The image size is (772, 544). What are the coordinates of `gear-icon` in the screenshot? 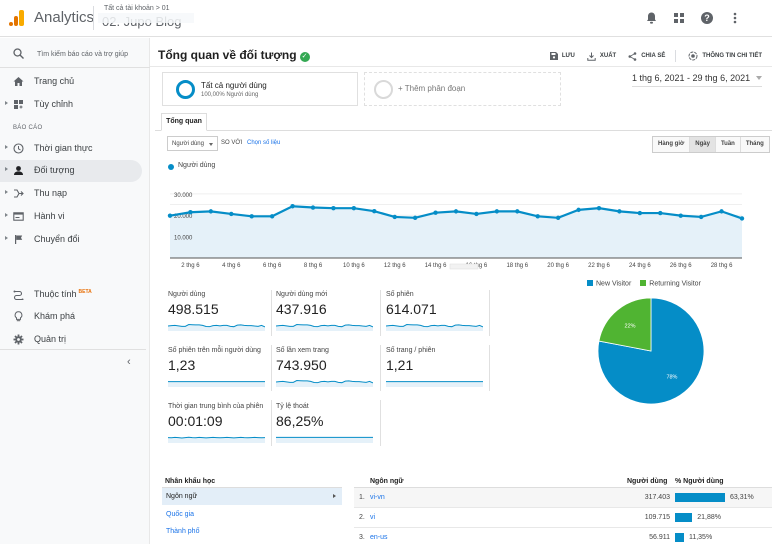 It's located at (18, 339).